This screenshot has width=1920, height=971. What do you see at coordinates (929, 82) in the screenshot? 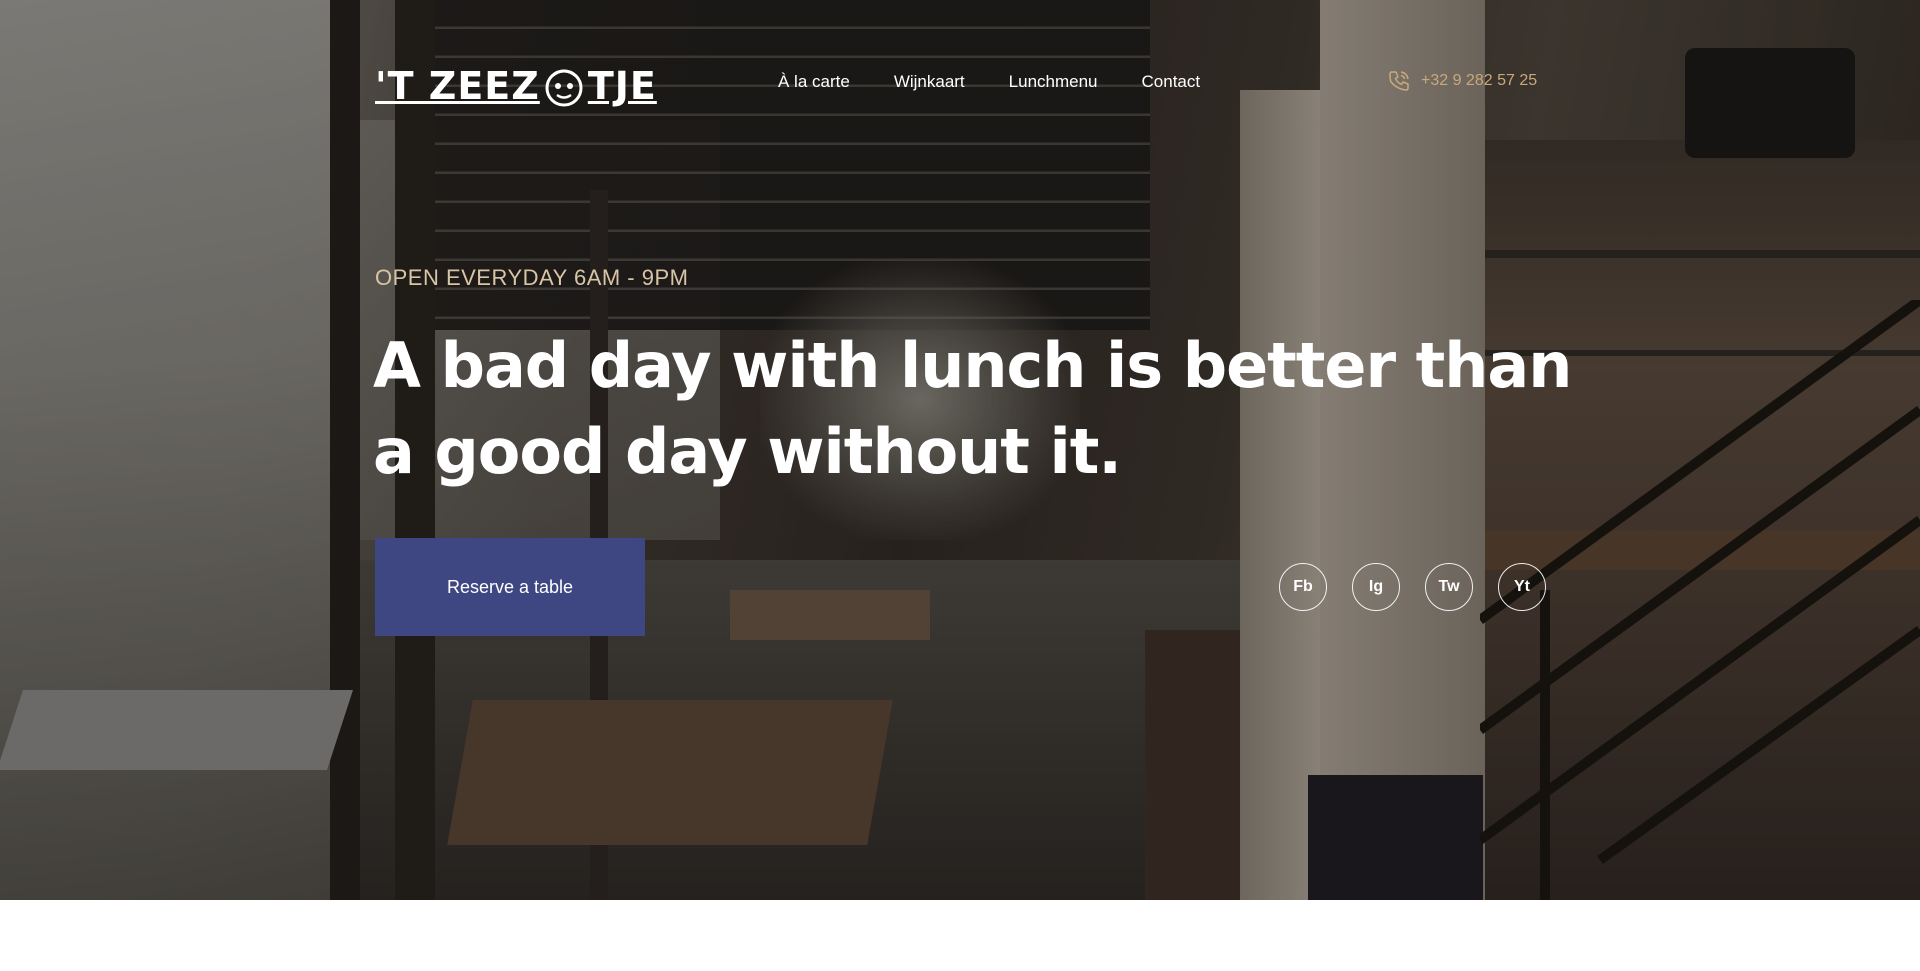
I see `nav-item-wijnkaart: Wijnkaart` at bounding box center [929, 82].